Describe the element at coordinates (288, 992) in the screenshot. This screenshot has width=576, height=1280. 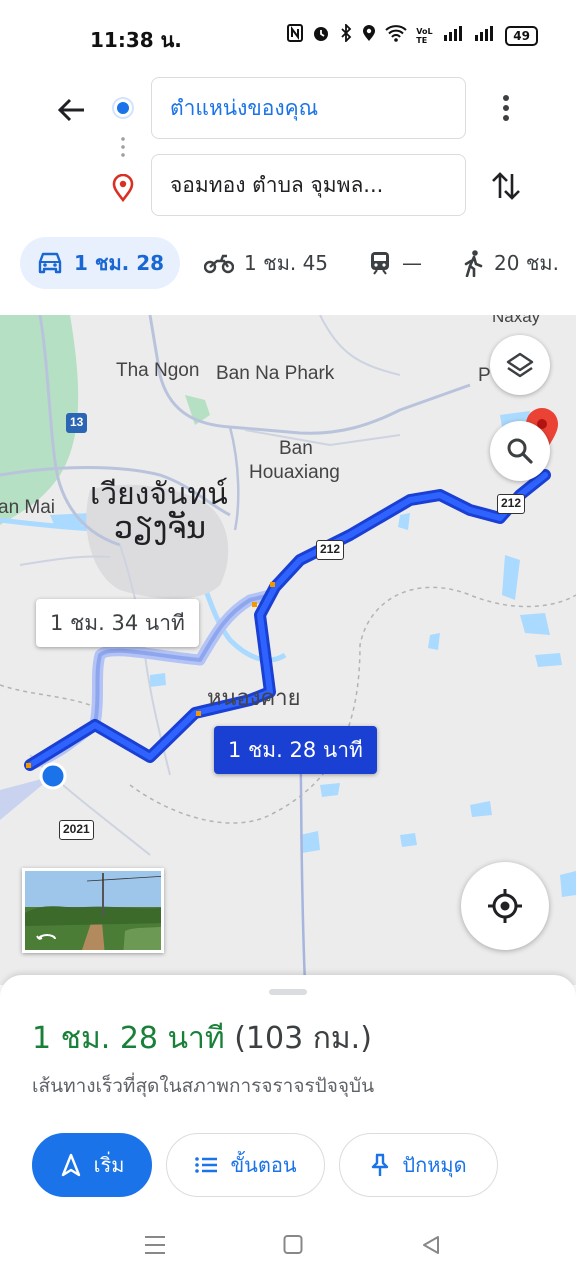
I see `sheet-drag-handle` at that location.